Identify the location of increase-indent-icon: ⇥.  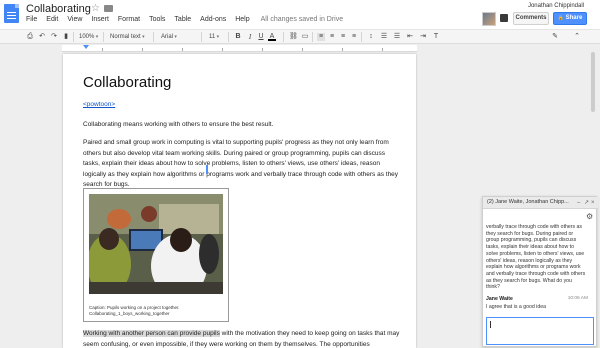
(423, 37).